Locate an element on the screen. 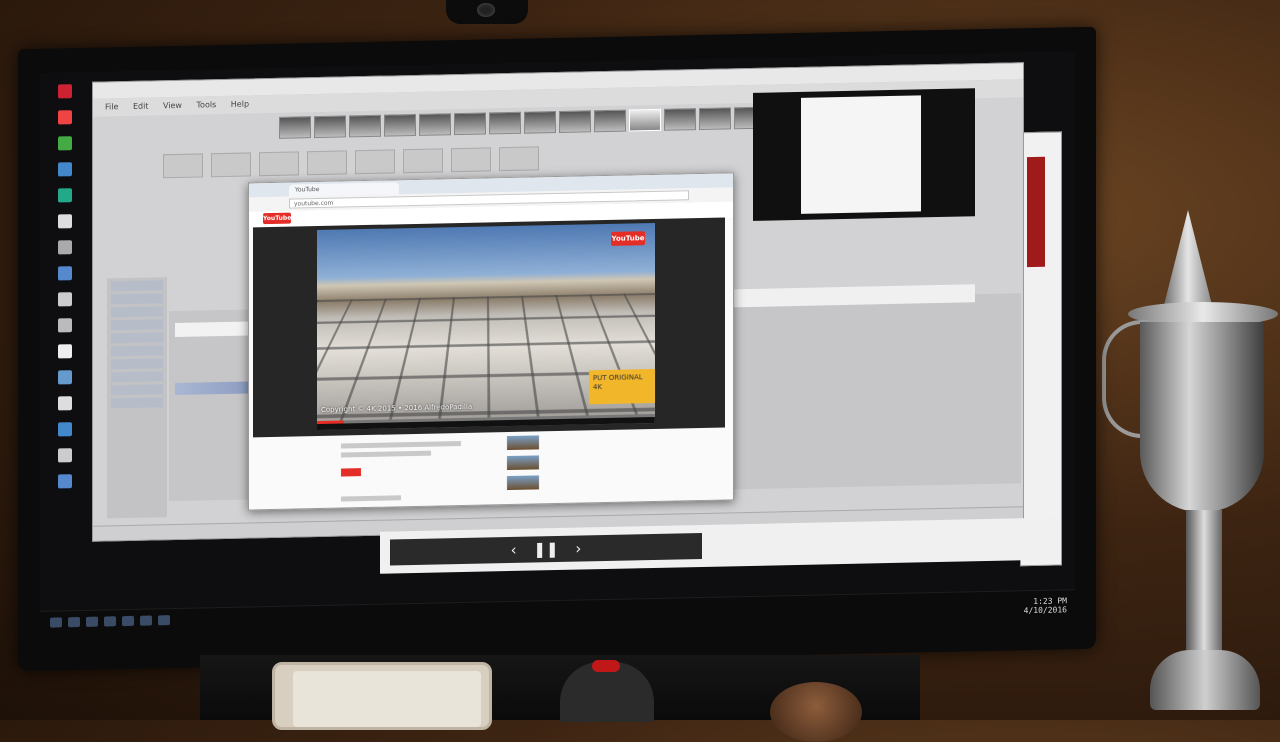  trophy-cup is located at coordinates (1202, 417).